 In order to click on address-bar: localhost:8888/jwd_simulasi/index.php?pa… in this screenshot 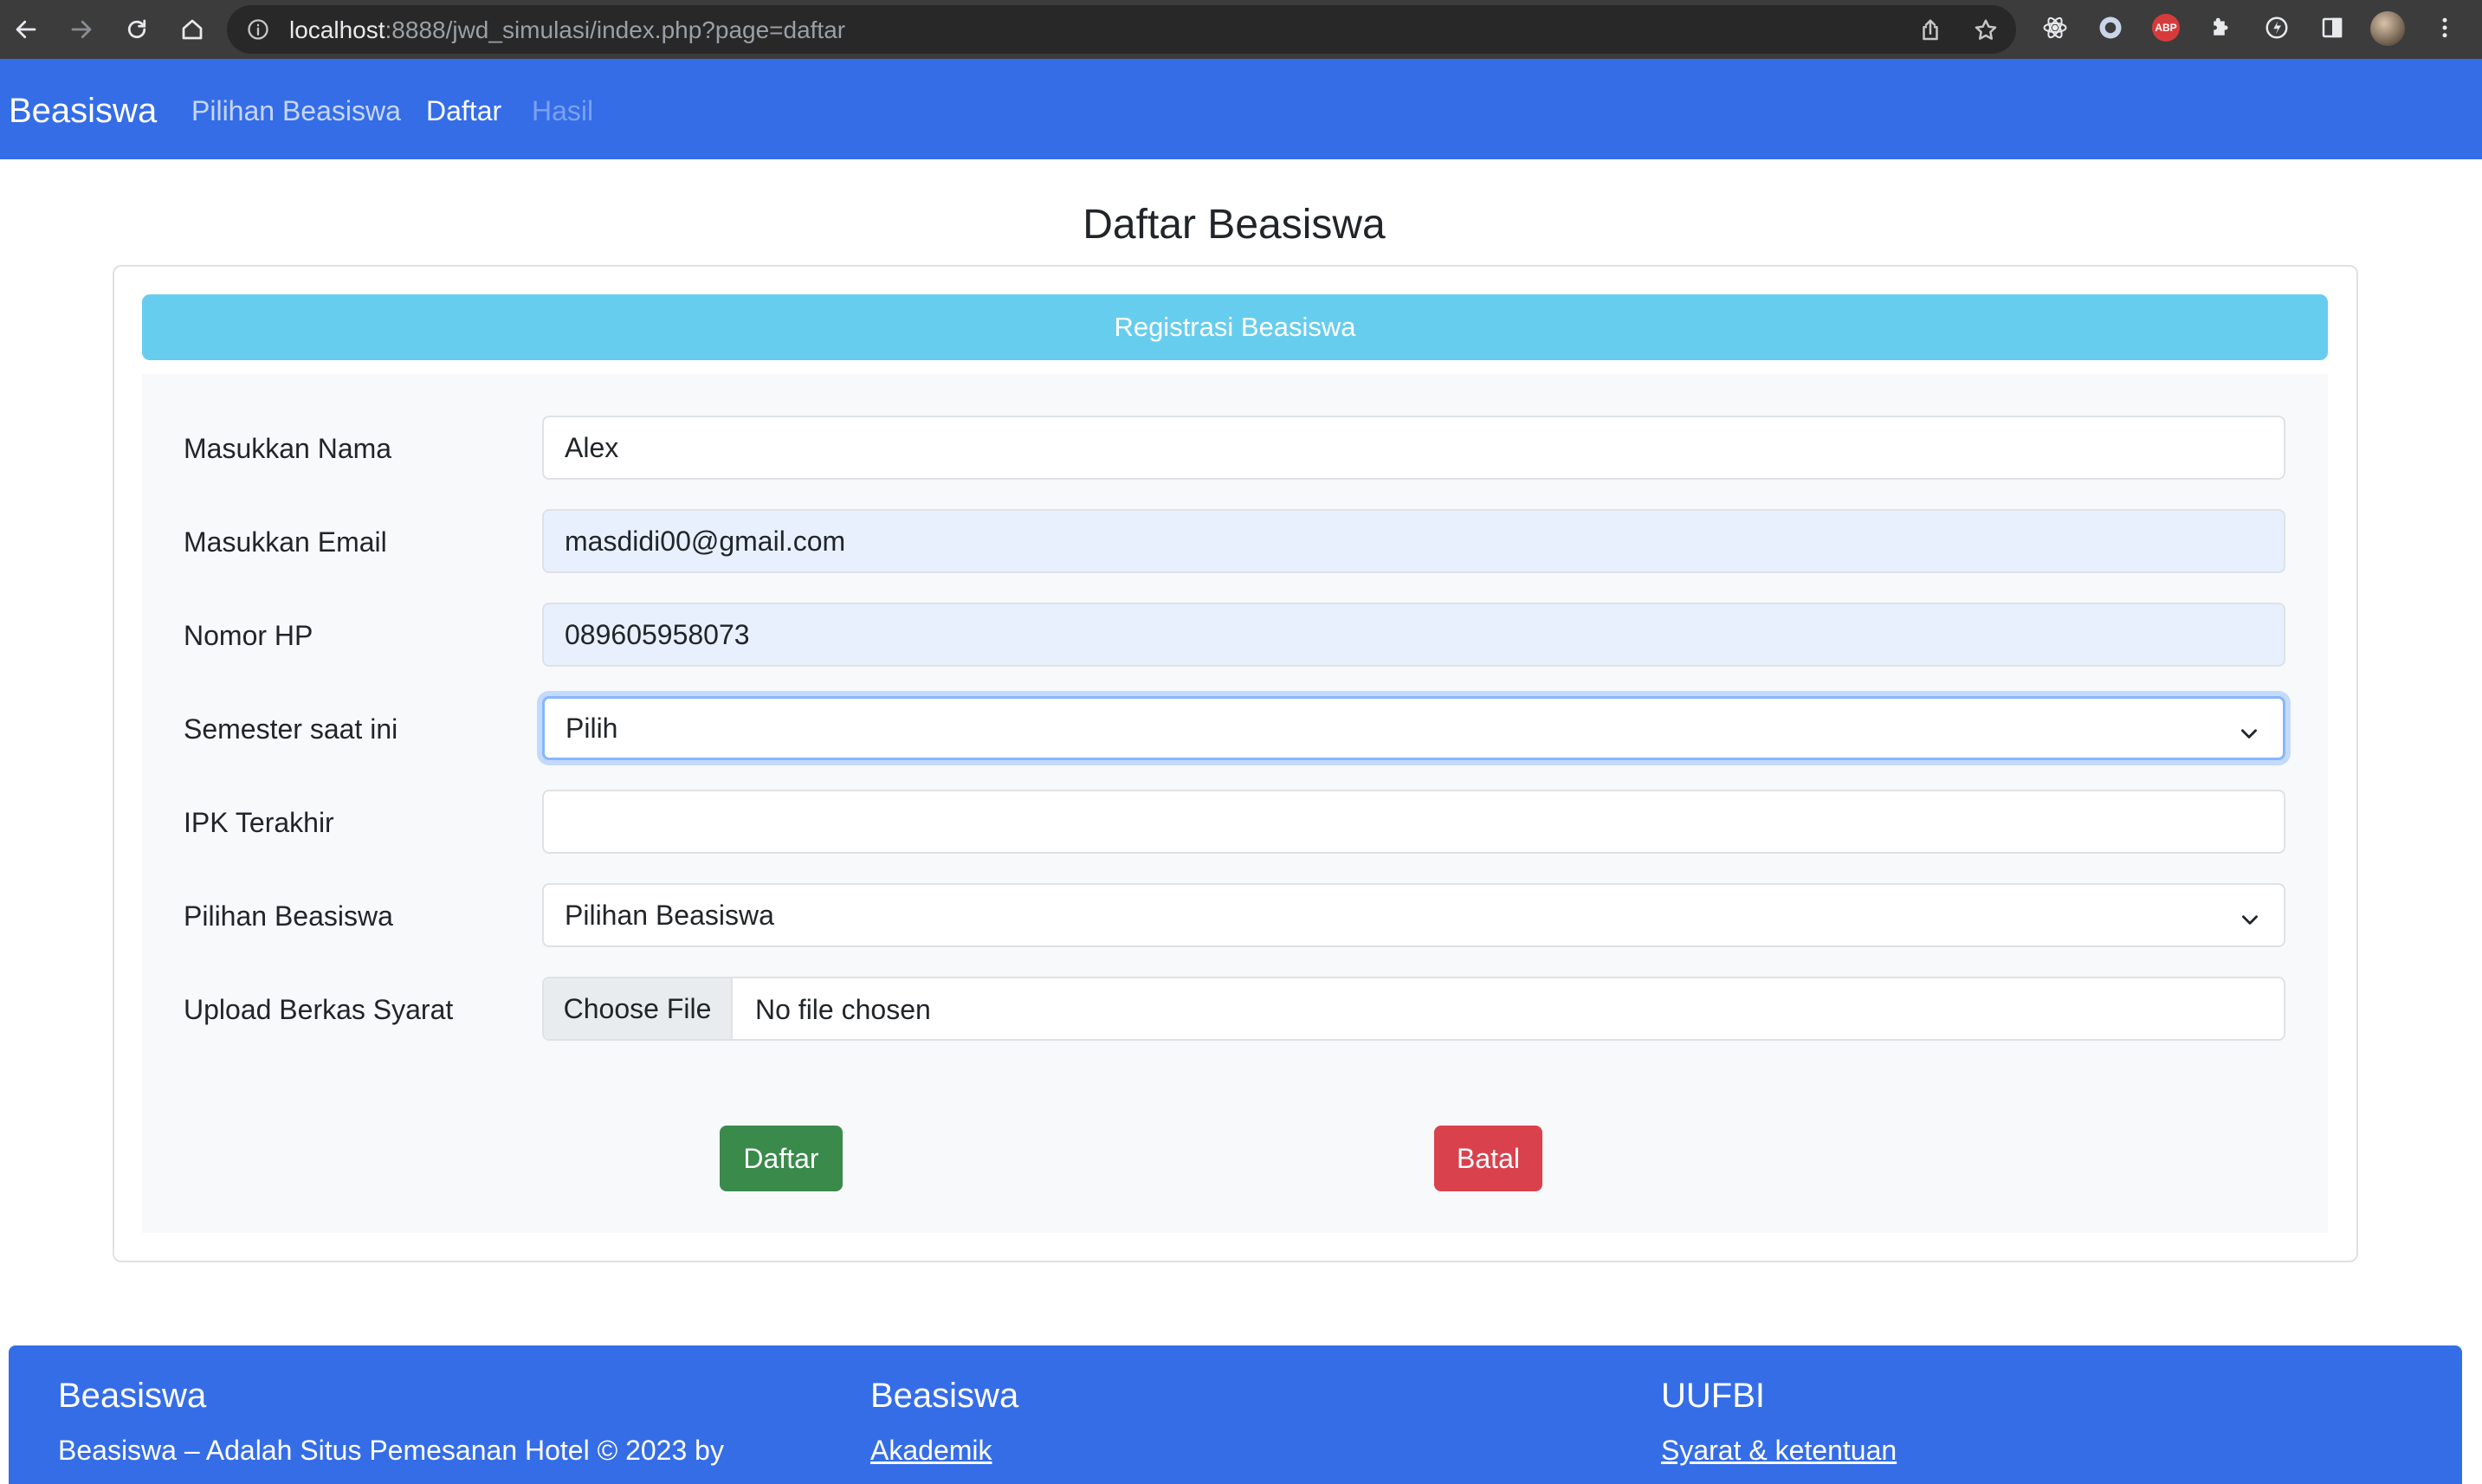, I will do `click(1121, 29)`.